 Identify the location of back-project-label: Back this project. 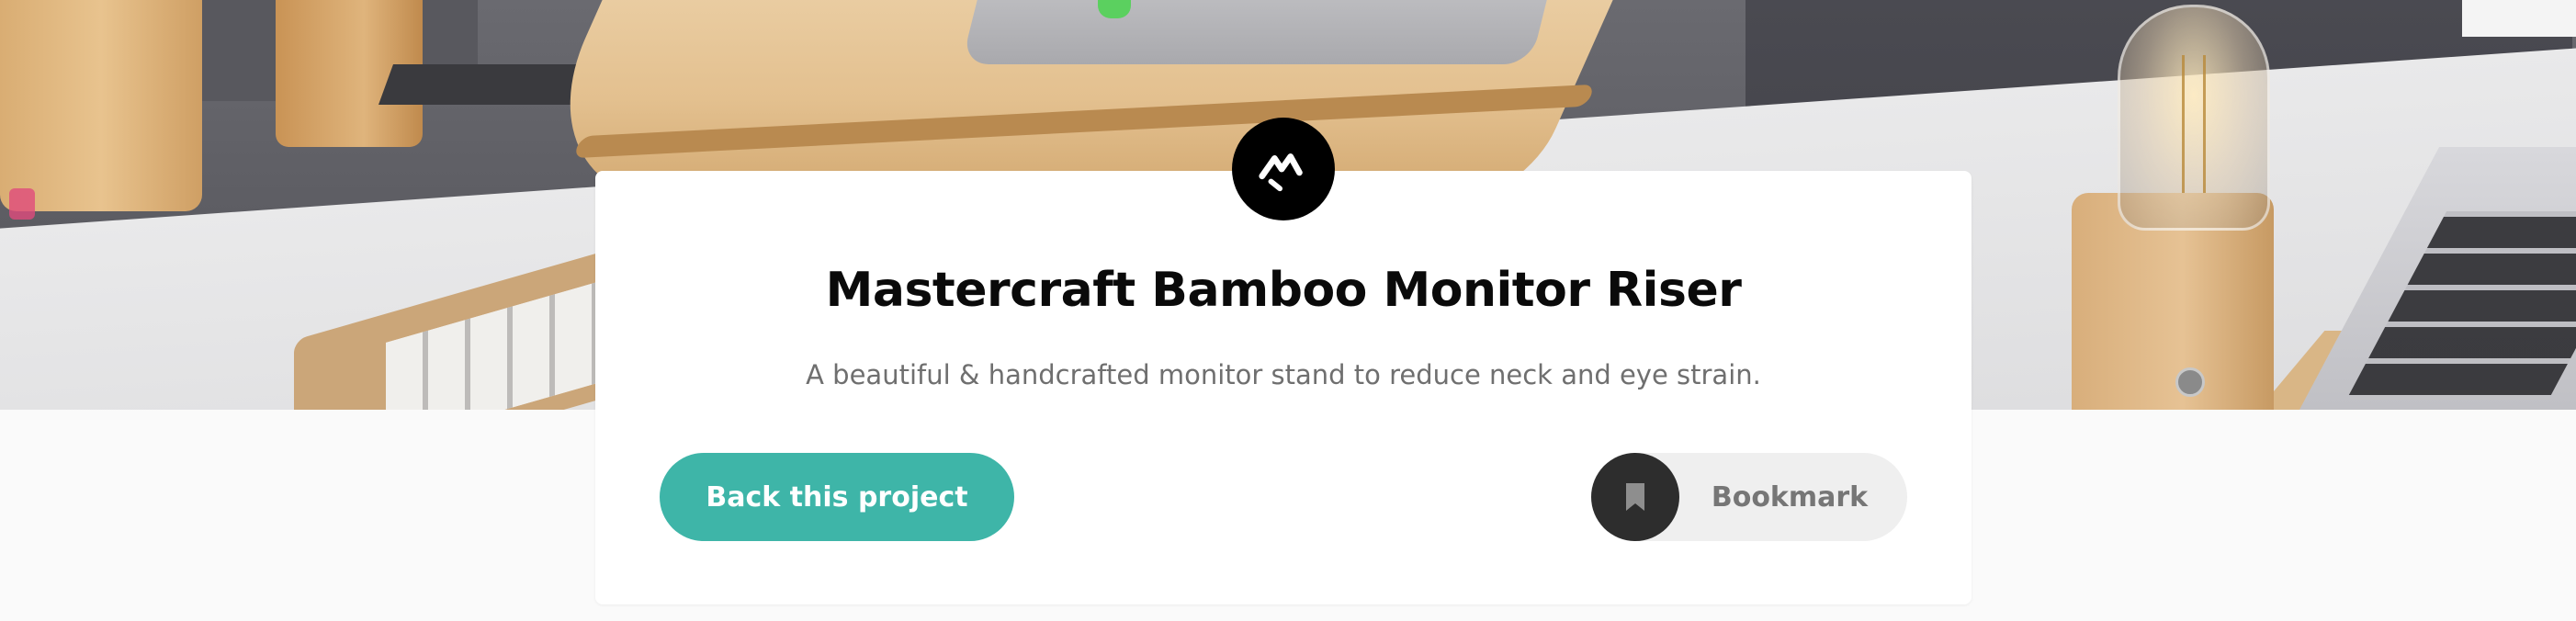
(837, 497).